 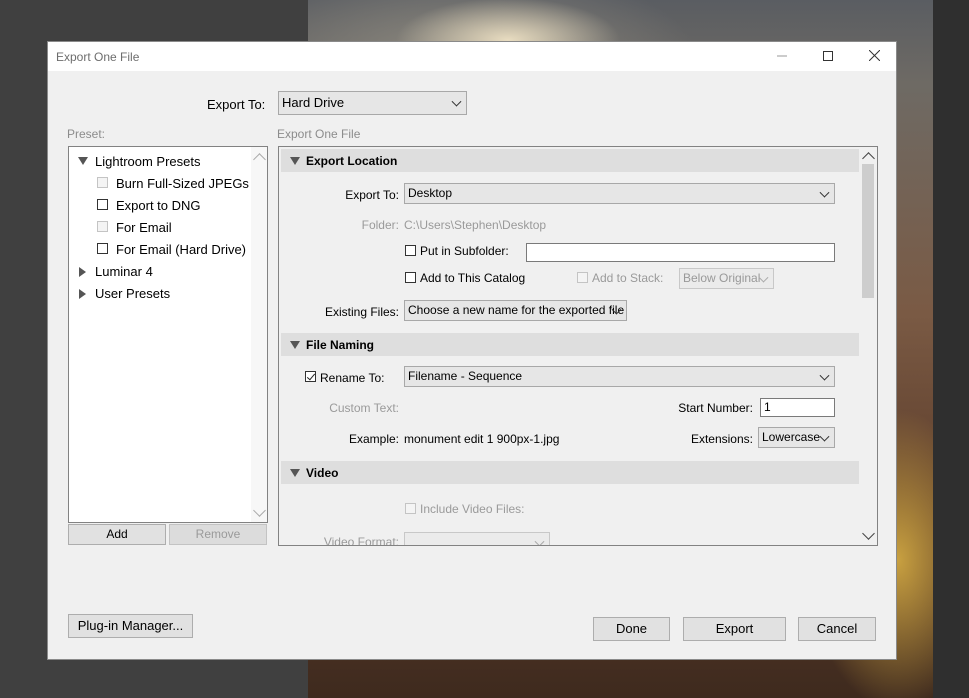 I want to click on preset-item: For Email (Hard Drive), so click(x=177, y=250).